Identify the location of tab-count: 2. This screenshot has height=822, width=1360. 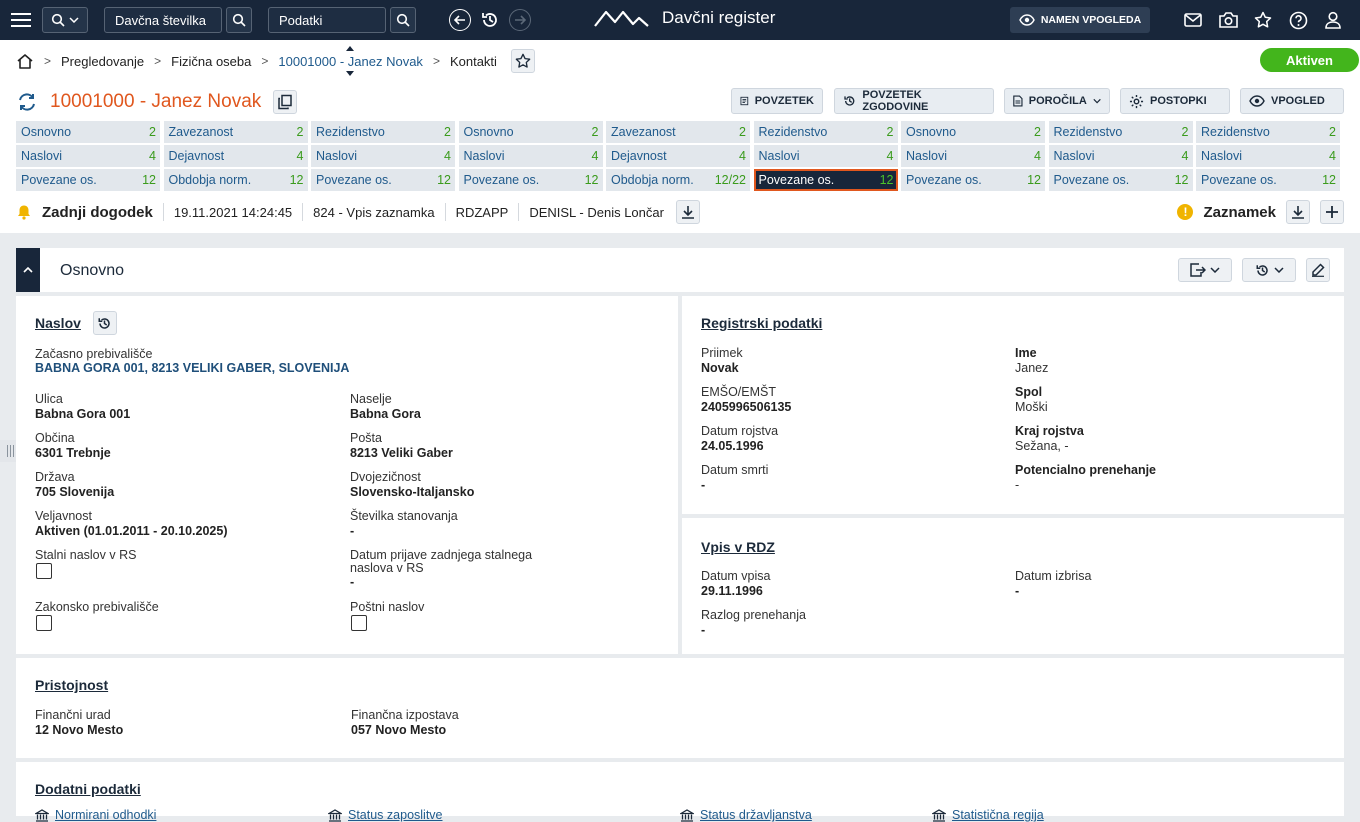
(890, 132).